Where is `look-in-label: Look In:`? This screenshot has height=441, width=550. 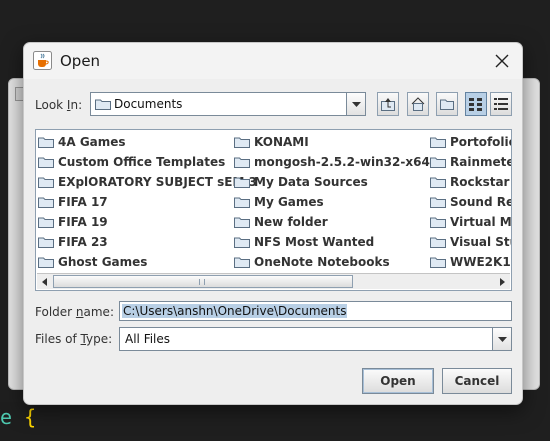
look-in-label: Look In: is located at coordinates (59, 105).